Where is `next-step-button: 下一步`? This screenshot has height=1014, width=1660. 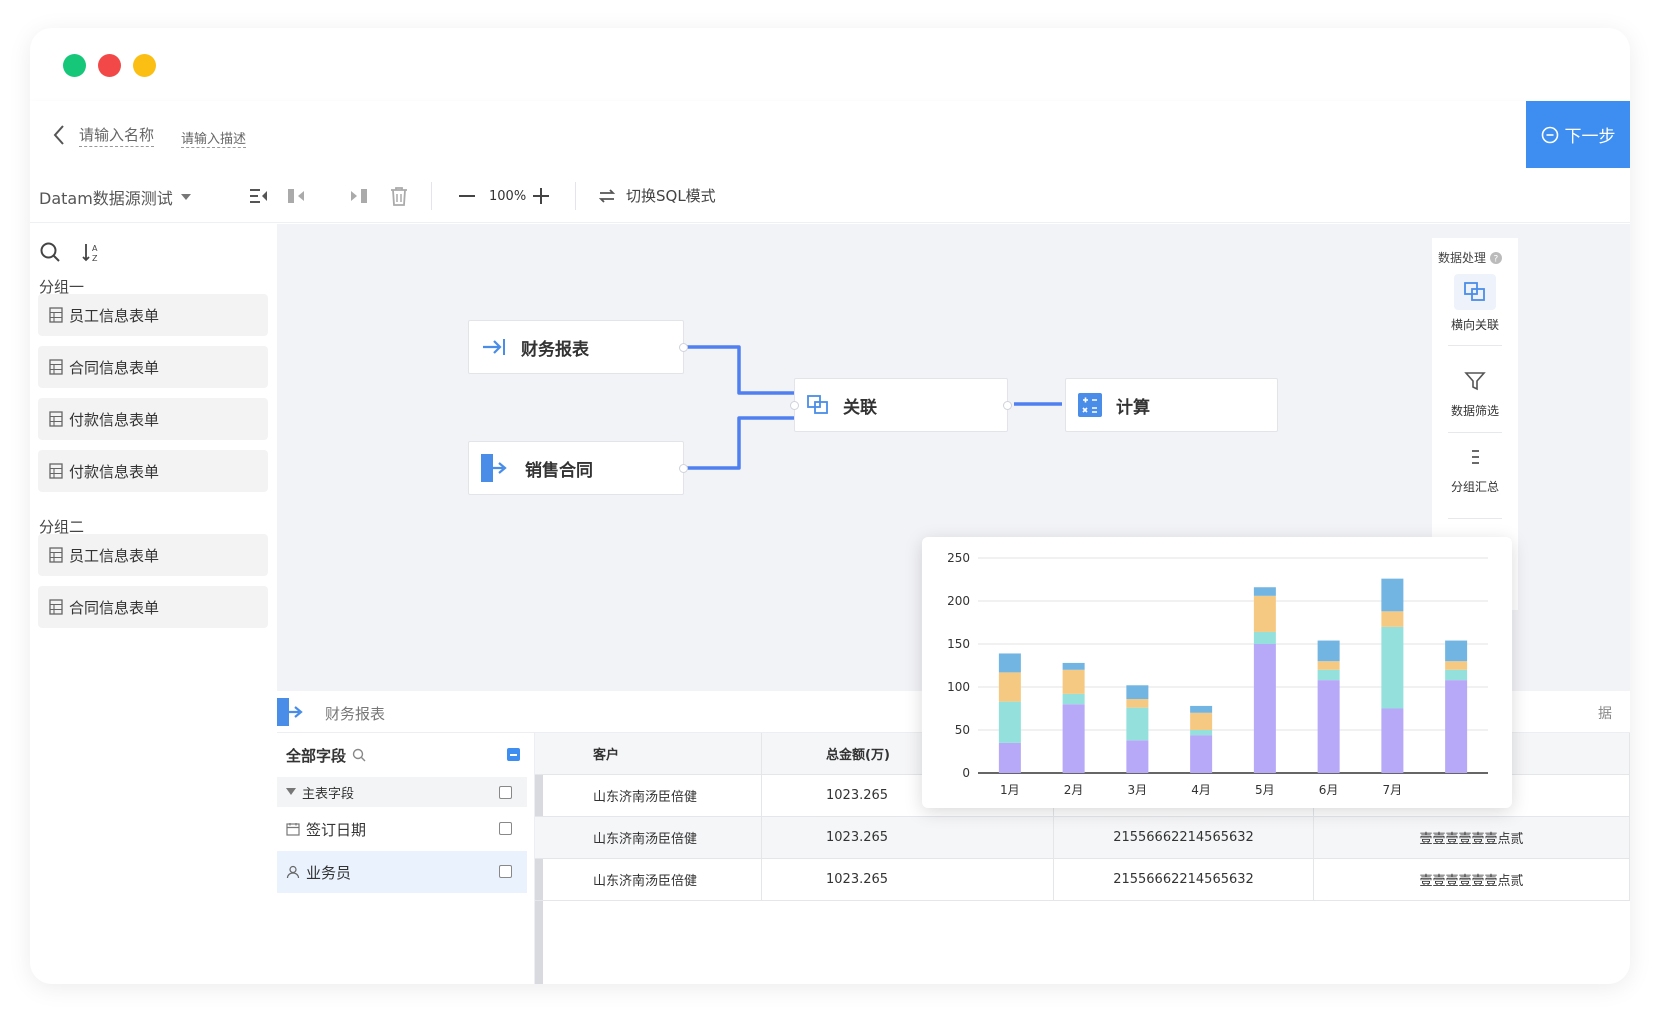 next-step-button: 下一步 is located at coordinates (1578, 134).